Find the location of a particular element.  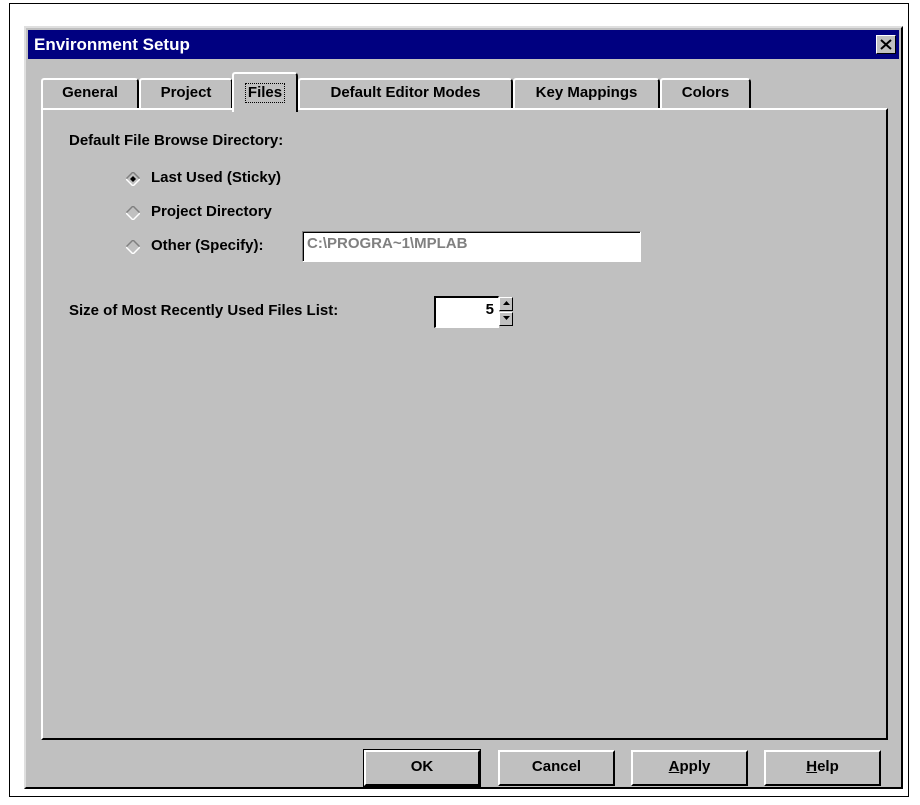

cancel-button: Cancel is located at coordinates (556, 768).